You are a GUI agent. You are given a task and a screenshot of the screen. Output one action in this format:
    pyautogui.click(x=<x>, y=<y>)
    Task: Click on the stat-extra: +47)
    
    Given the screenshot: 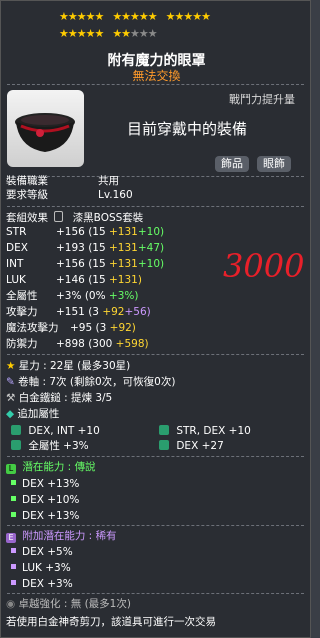 What is the action you would take?
    pyautogui.click(x=151, y=248)
    